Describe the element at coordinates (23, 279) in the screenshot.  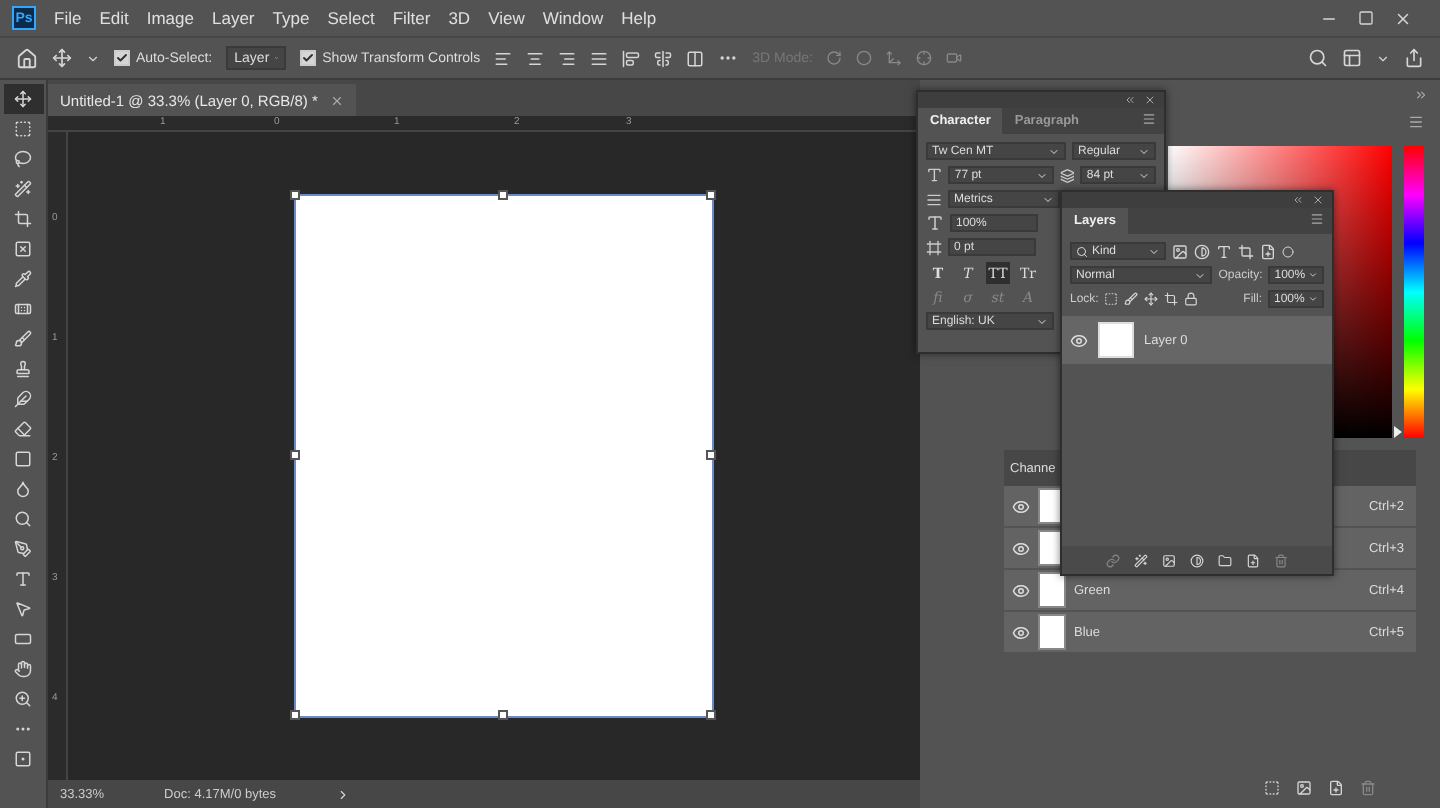
I see `eyedropper-icon` at that location.